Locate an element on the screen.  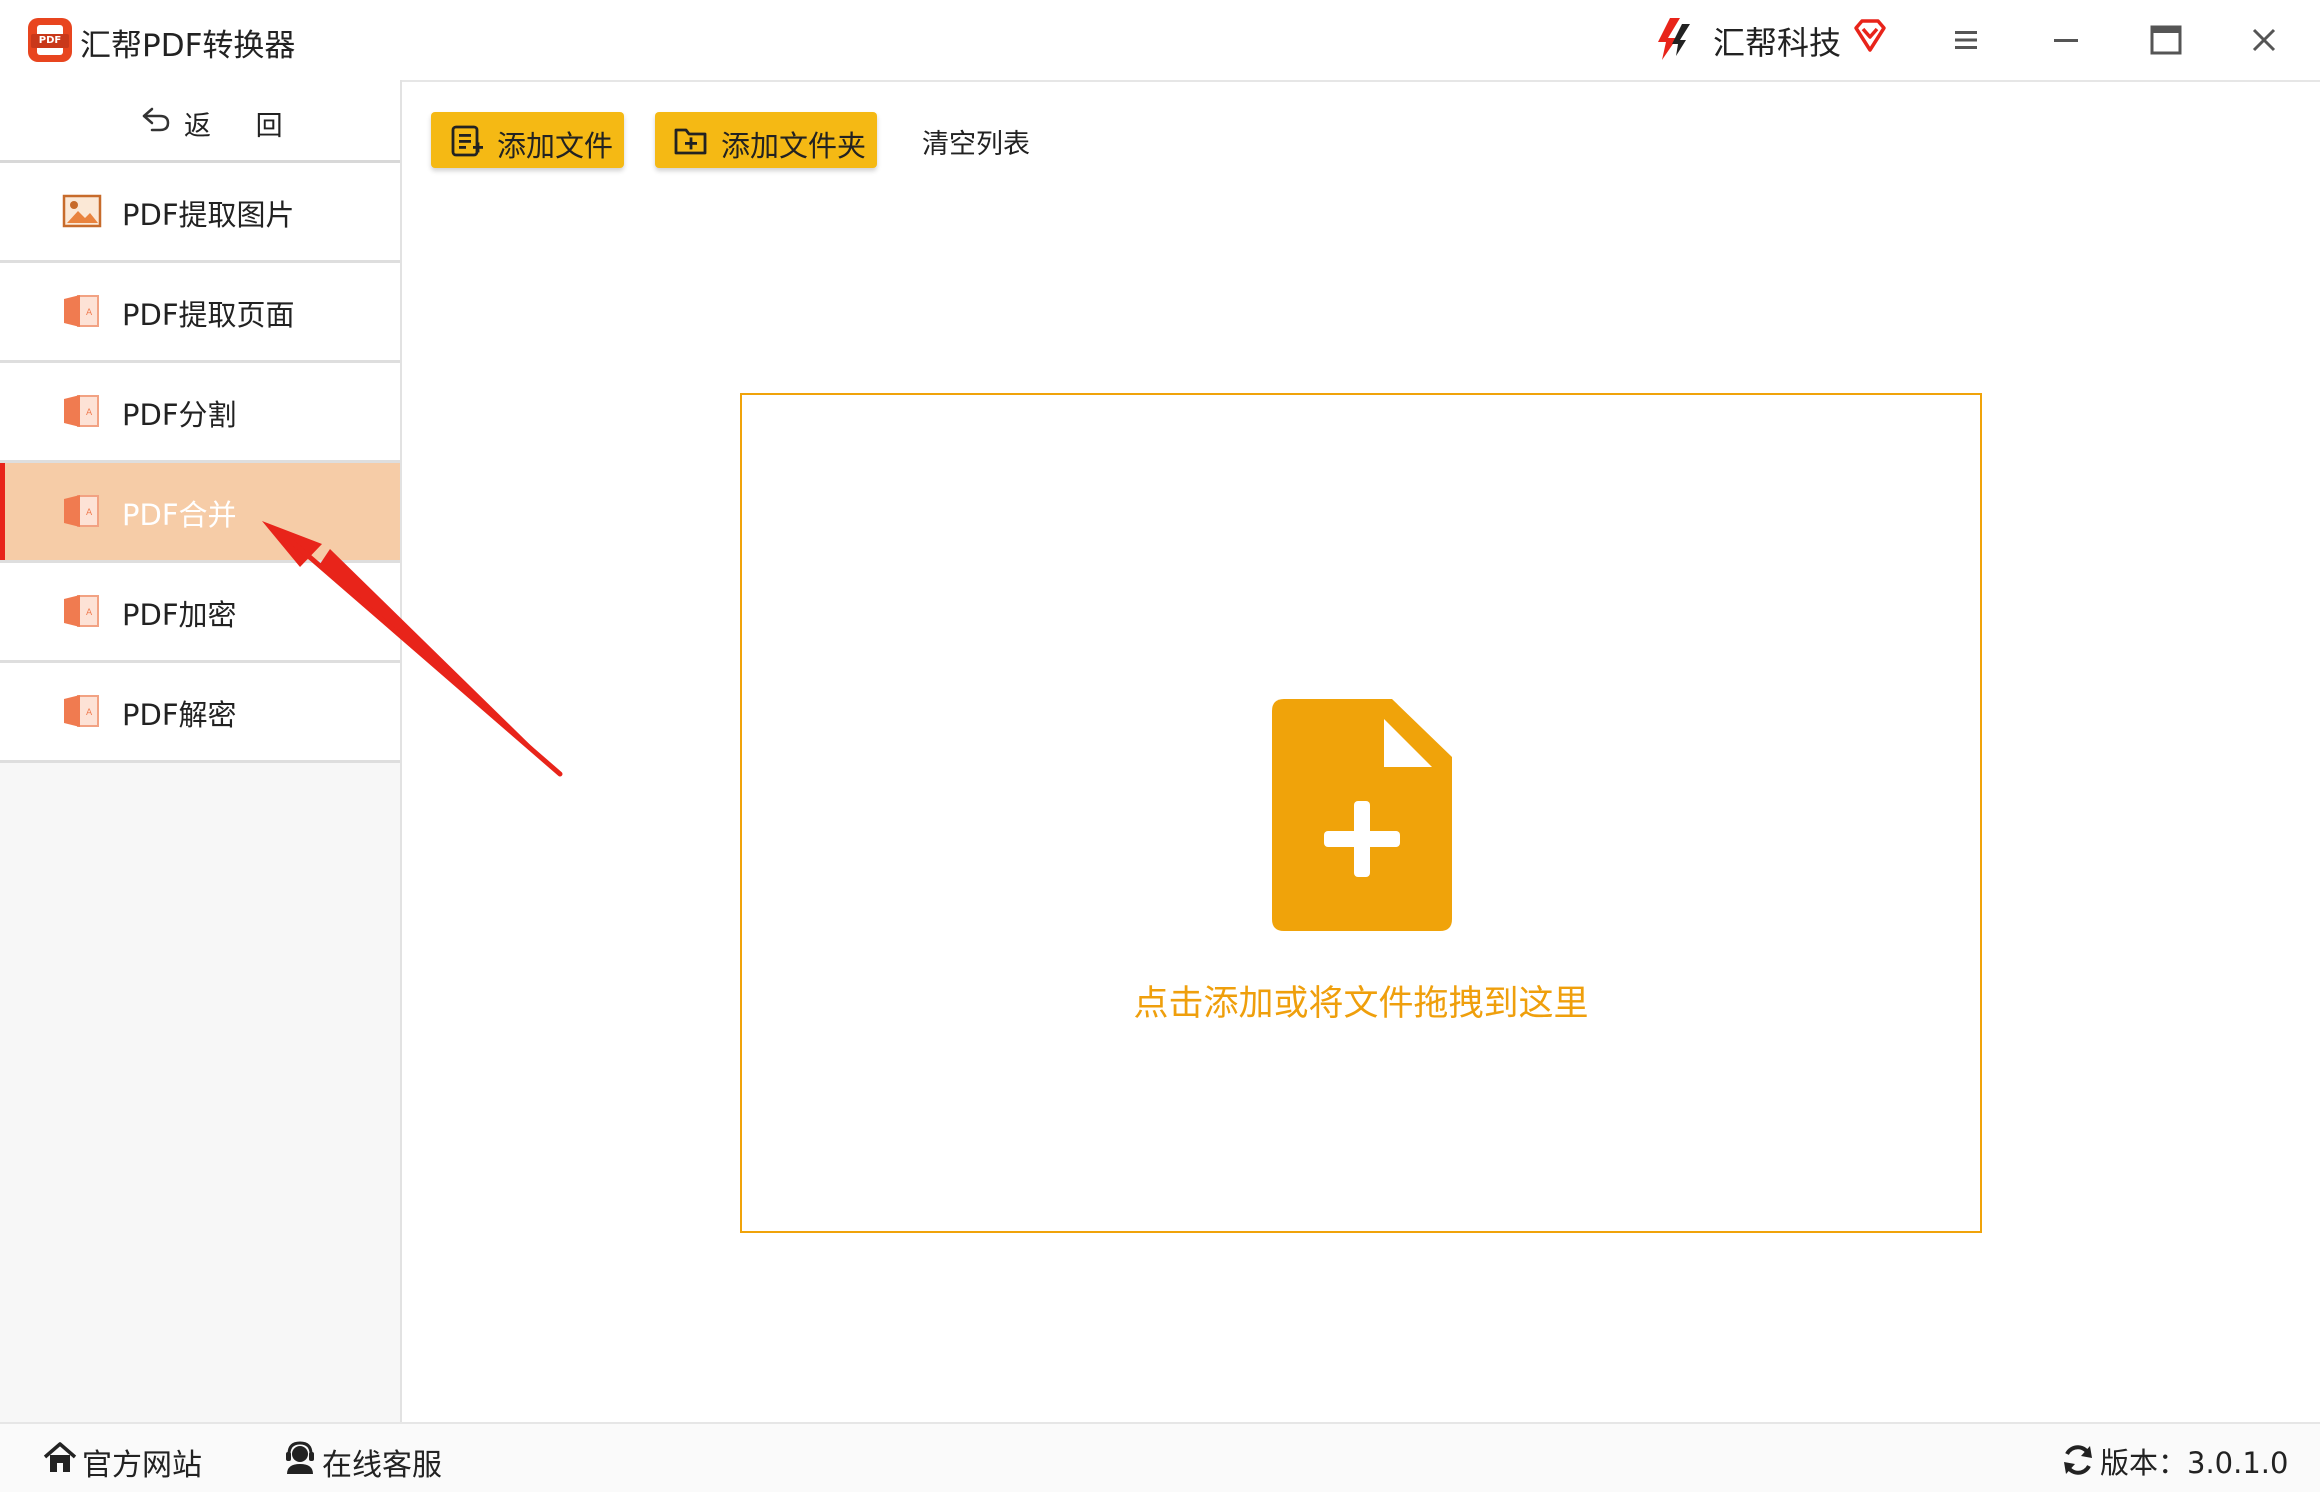
app-logo-icon: PDF is located at coordinates (50, 40).